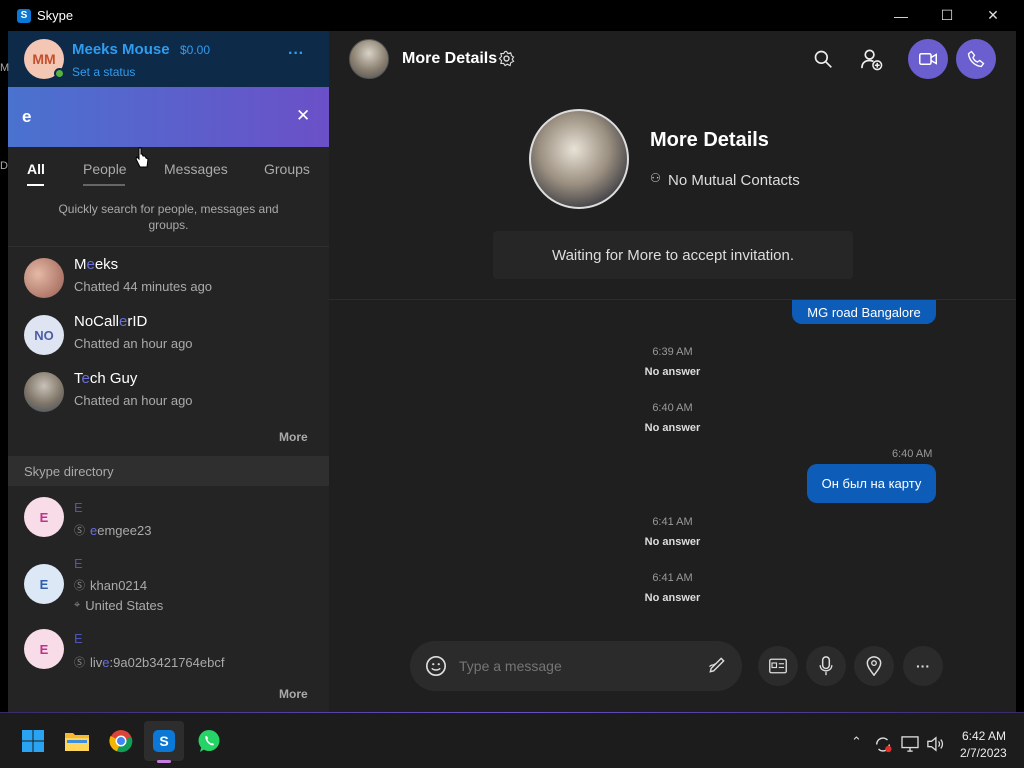 The image size is (1024, 768). I want to click on skype-taskbar-button: S, so click(164, 741).